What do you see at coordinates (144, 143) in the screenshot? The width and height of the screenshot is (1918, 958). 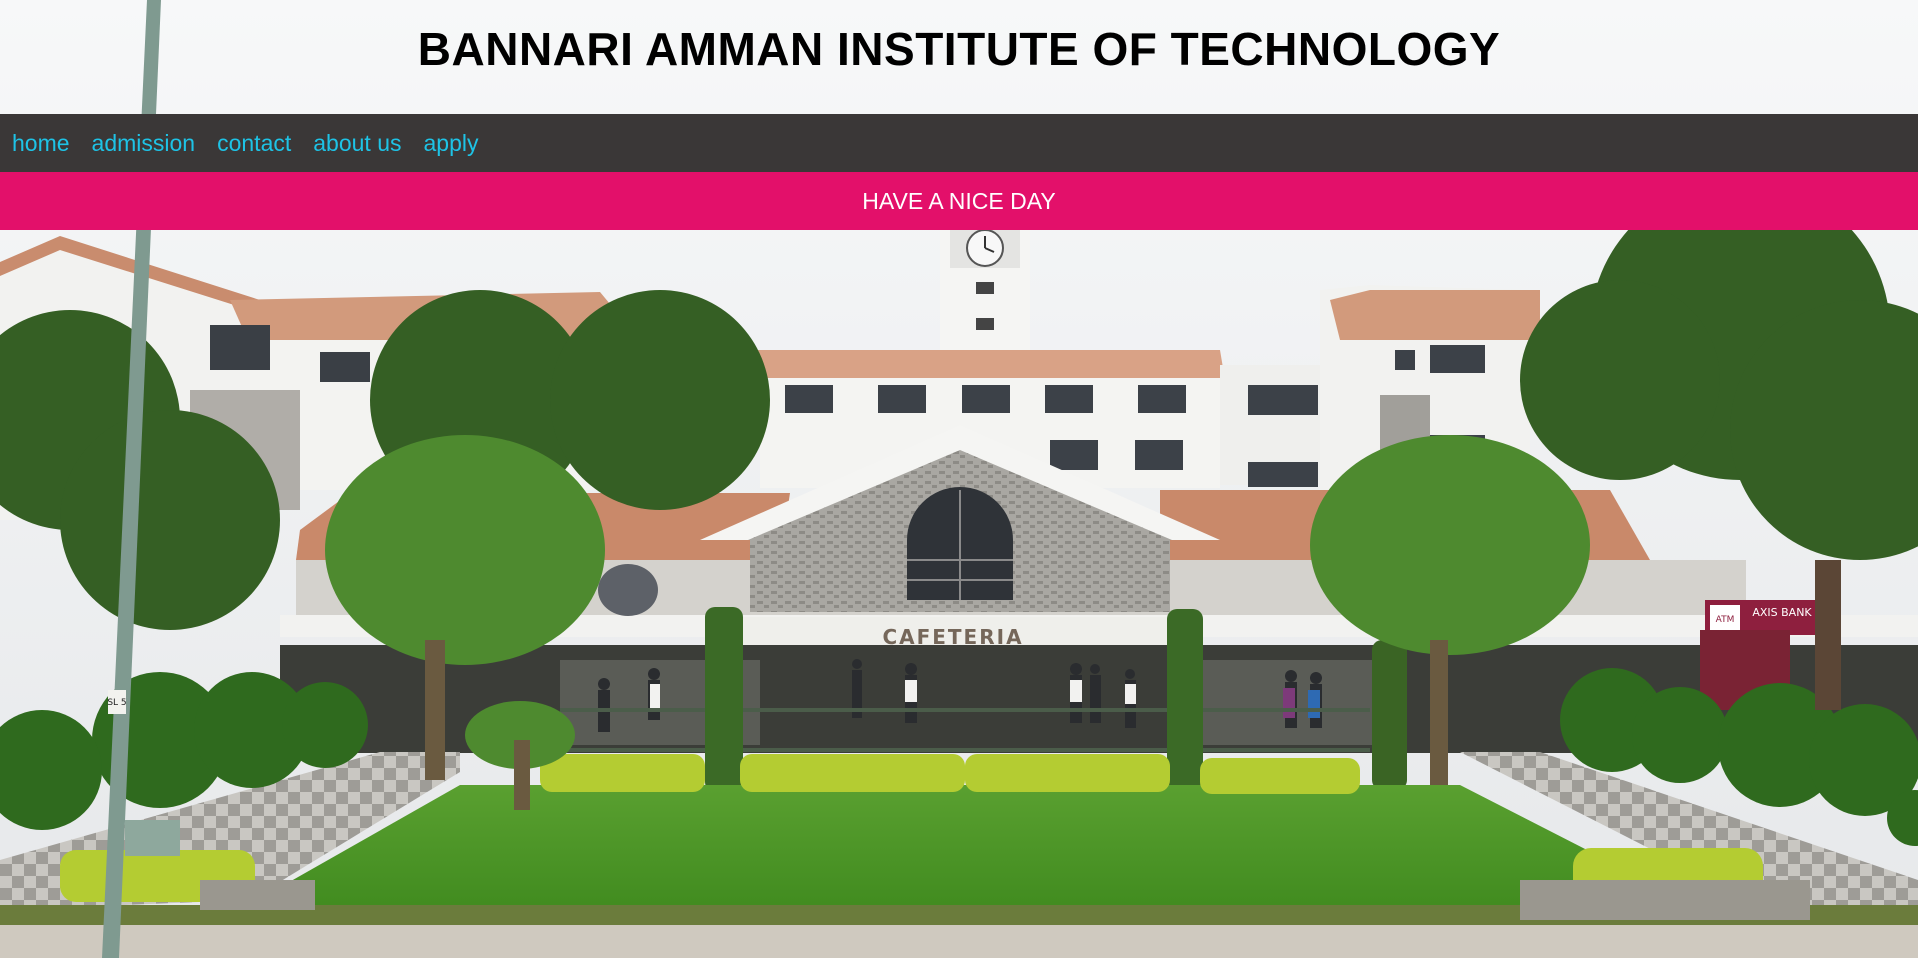 I see `nav-link-admission: admission` at bounding box center [144, 143].